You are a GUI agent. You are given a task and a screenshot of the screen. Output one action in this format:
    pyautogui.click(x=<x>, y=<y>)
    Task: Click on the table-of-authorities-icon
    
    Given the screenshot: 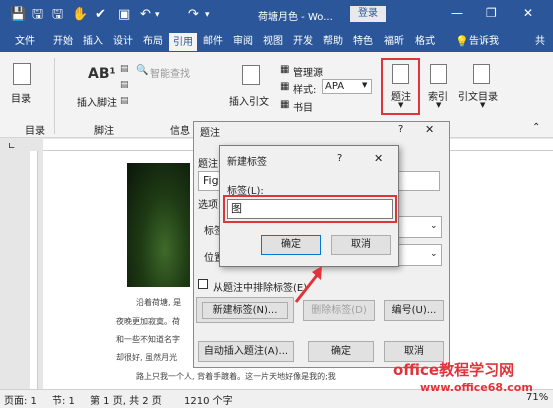 What is the action you would take?
    pyautogui.click(x=481, y=74)
    